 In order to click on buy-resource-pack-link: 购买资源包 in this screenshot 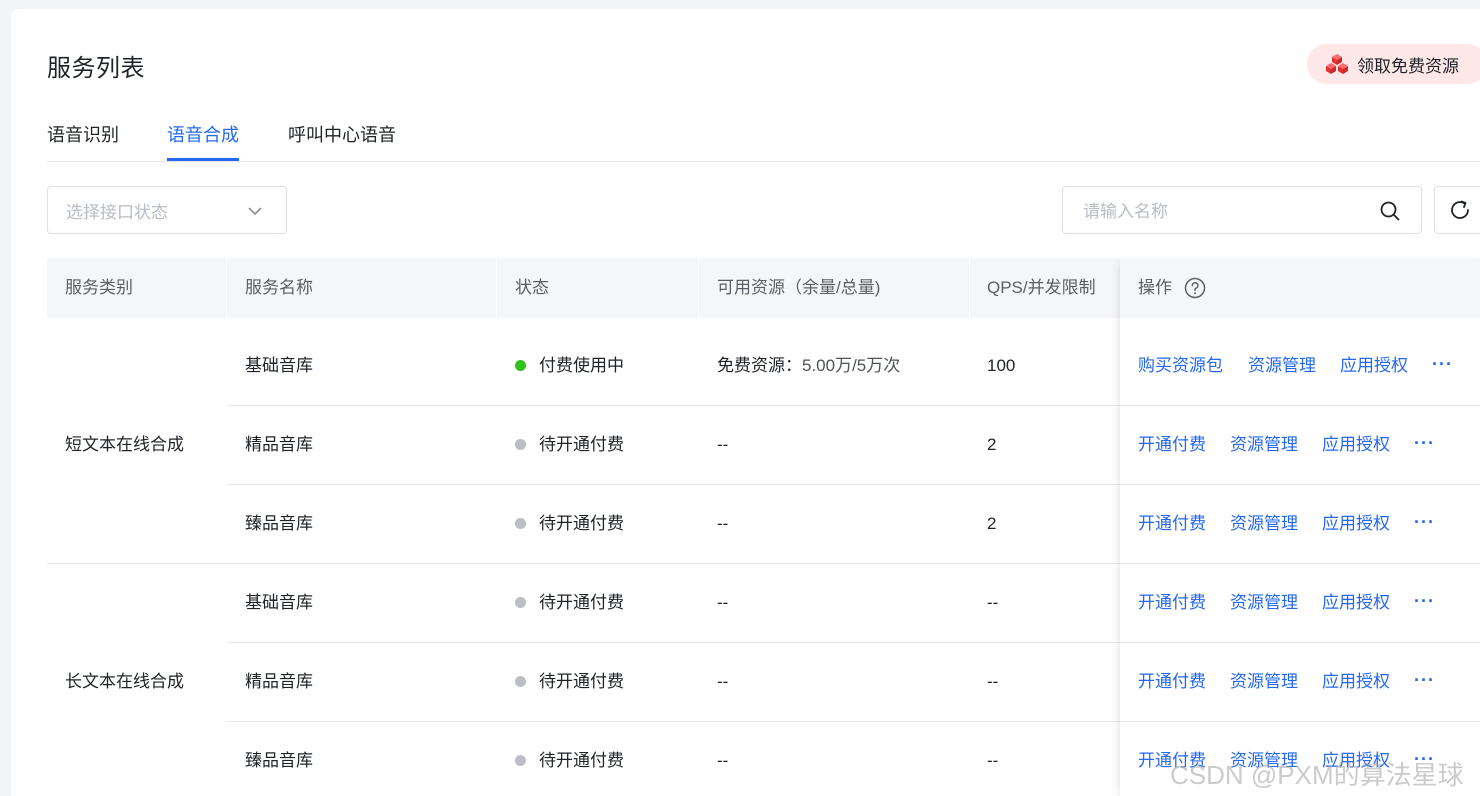, I will do `click(1180, 366)`.